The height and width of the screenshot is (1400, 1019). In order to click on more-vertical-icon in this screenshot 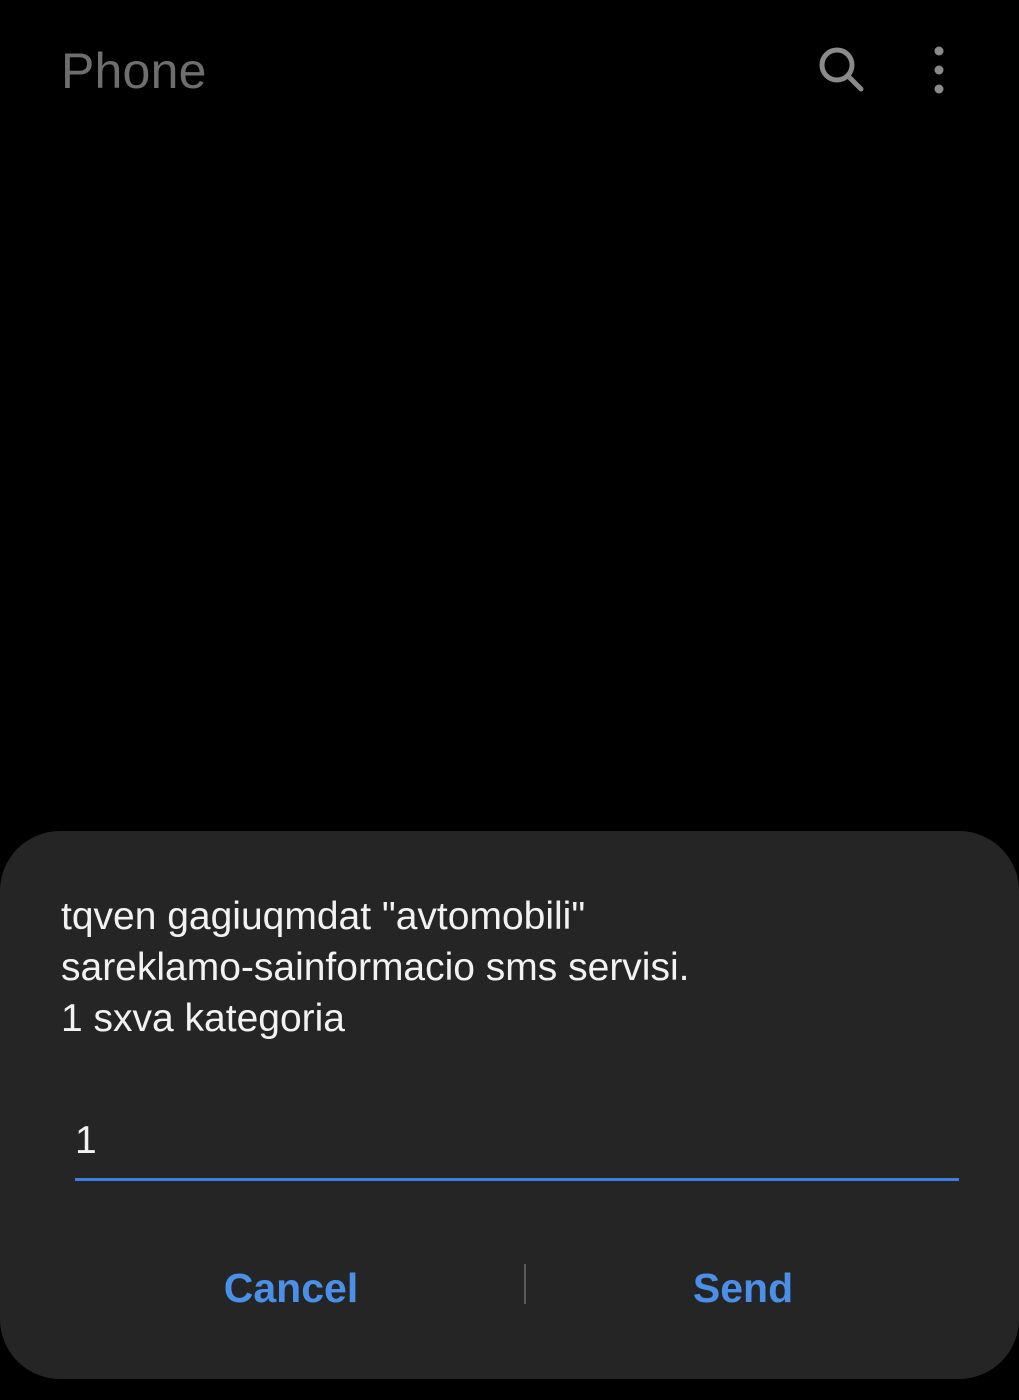, I will do `click(939, 70)`.